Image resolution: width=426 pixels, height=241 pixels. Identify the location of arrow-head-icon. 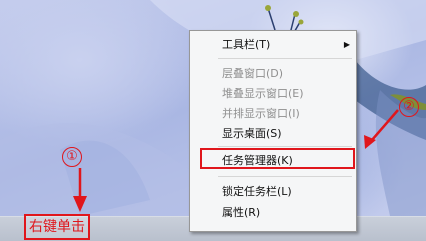
(80, 204).